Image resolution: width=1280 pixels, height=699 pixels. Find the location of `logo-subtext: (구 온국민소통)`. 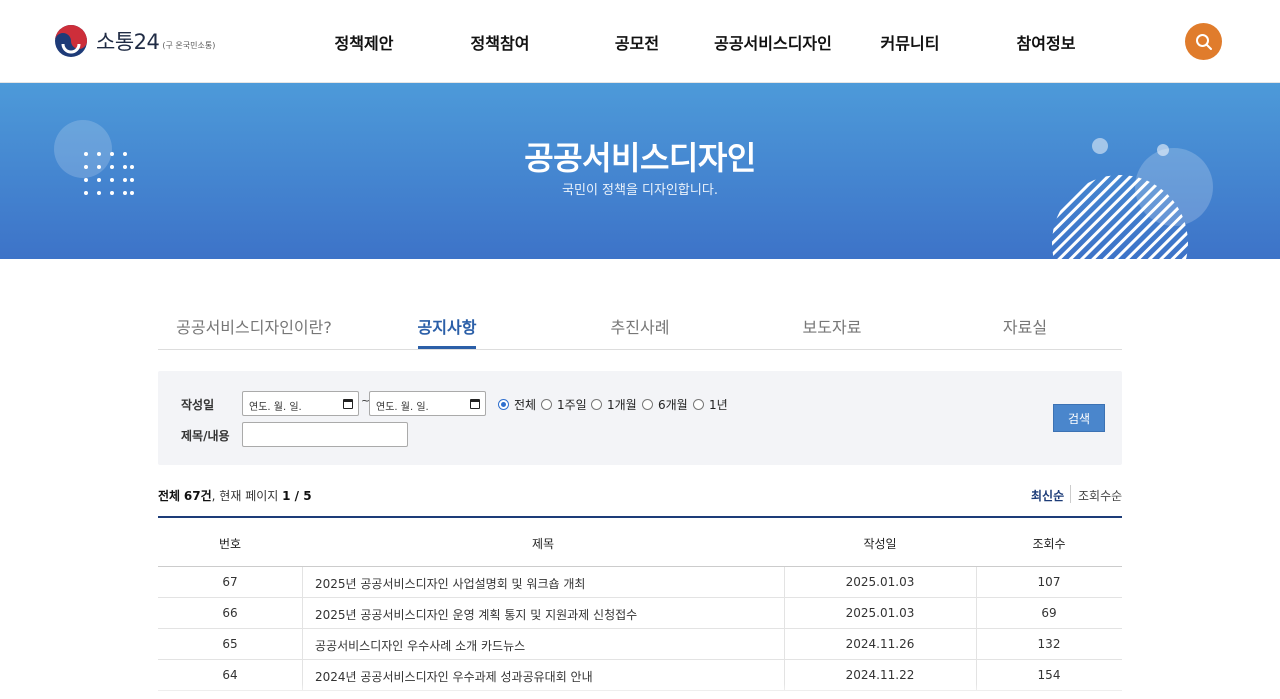

logo-subtext: (구 온국민소통) is located at coordinates (189, 45).